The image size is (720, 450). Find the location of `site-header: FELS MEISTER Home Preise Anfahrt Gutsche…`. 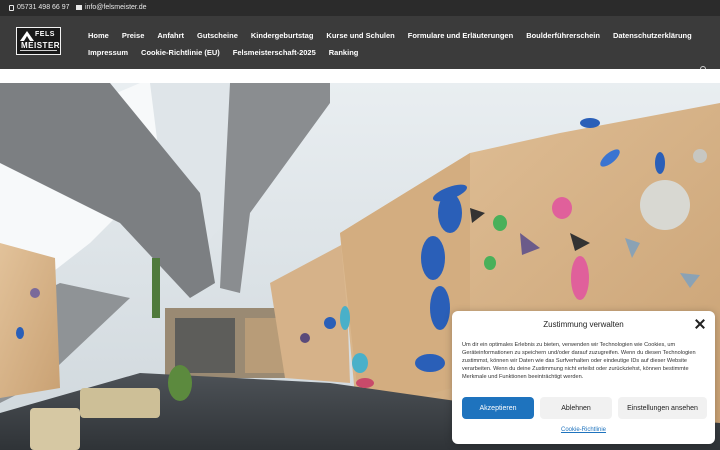

site-header: FELS MEISTER Home Preise Anfahrt Gutsche… is located at coordinates (360, 44).